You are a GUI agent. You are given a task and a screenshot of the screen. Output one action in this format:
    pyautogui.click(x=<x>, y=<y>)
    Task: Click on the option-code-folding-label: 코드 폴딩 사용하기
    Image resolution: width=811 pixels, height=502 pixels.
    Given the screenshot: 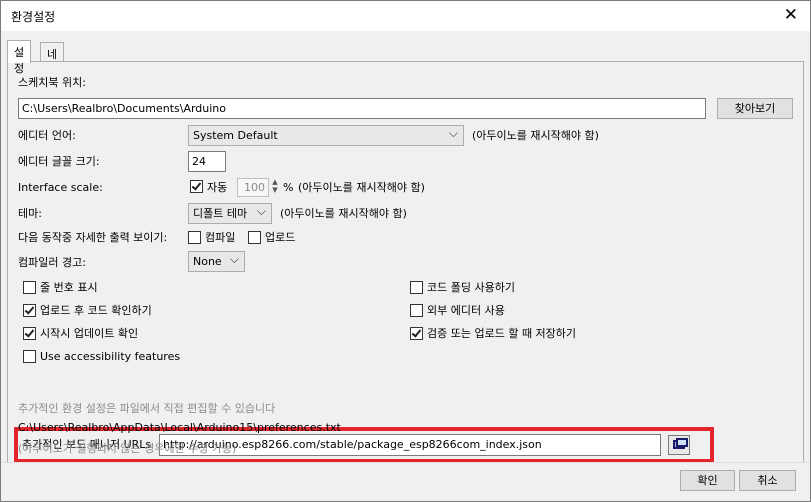 What is the action you would take?
    pyautogui.click(x=471, y=287)
    